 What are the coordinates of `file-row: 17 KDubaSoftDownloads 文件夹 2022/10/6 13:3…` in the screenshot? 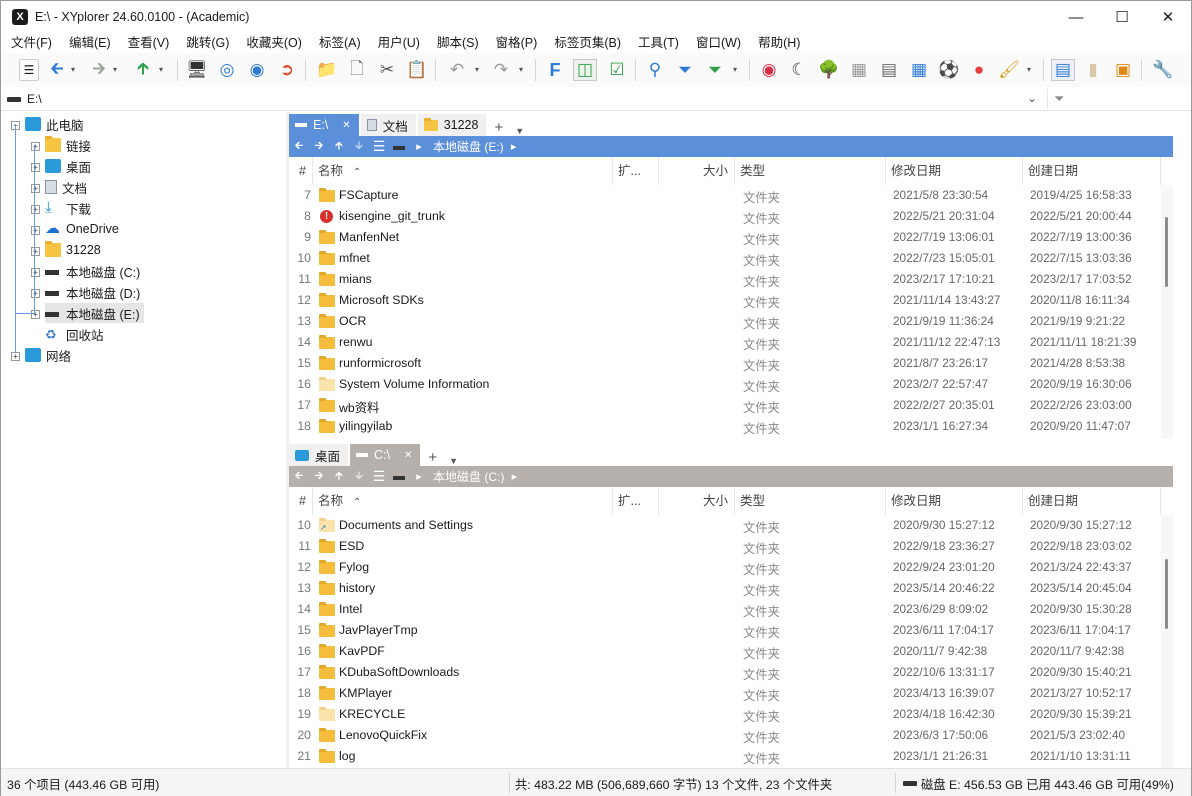 It's located at (725, 672).